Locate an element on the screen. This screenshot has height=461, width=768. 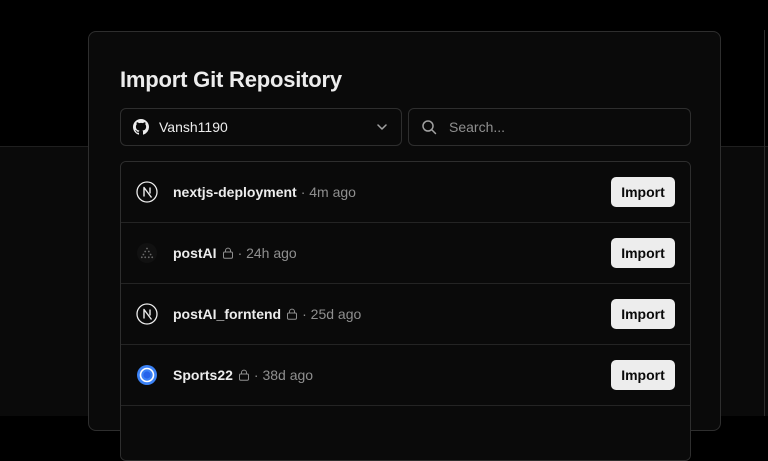
repository-row: postAI · 24h ago Import is located at coordinates (405, 253).